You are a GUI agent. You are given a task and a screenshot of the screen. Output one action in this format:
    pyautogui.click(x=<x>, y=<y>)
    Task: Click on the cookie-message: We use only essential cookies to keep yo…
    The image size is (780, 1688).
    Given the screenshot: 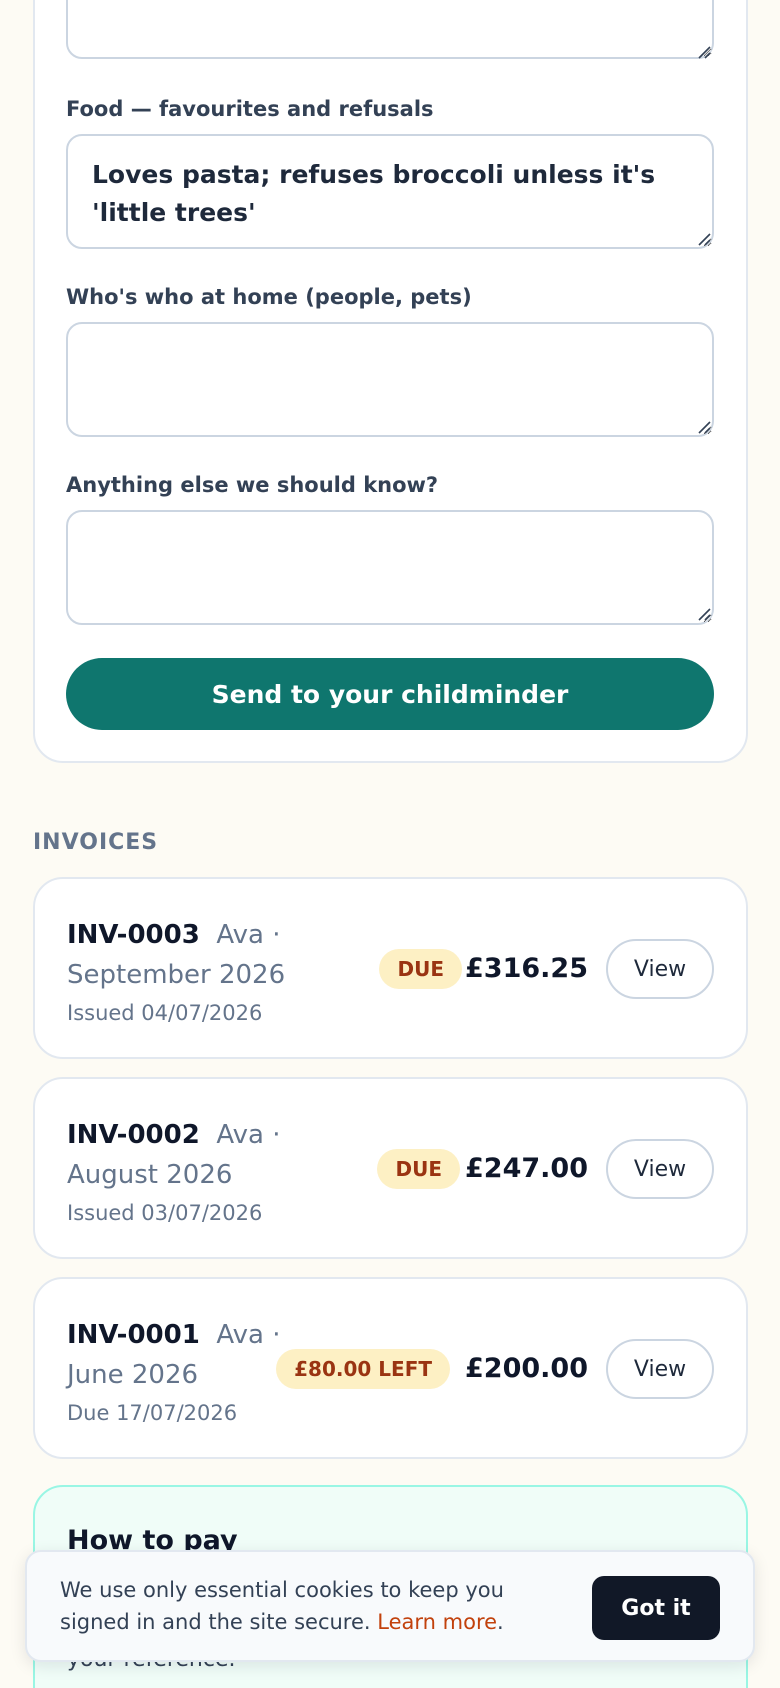 What is the action you would take?
    pyautogui.click(x=295, y=1606)
    